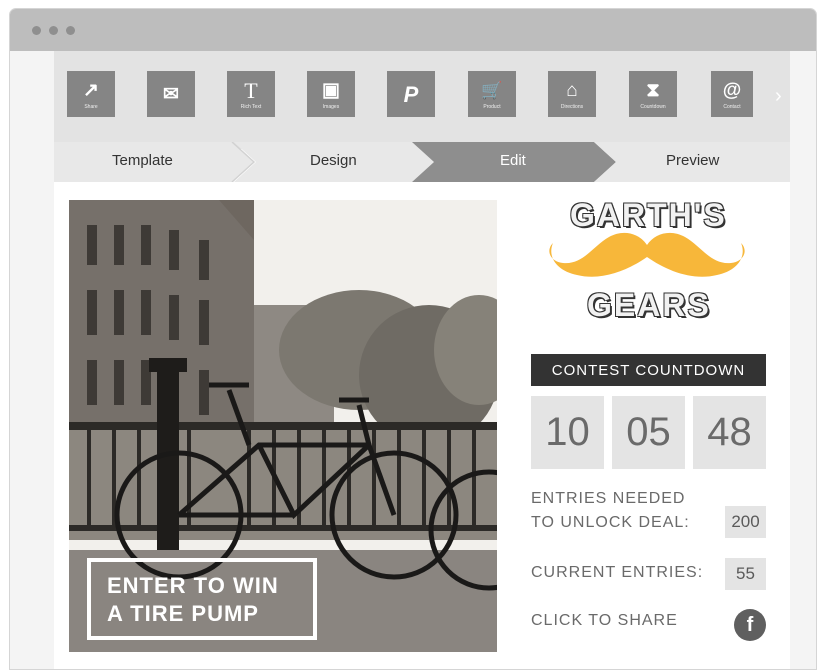 Image resolution: width=817 pixels, height=670 pixels. What do you see at coordinates (251, 107) in the screenshot?
I see `tool-label: Rich Text` at bounding box center [251, 107].